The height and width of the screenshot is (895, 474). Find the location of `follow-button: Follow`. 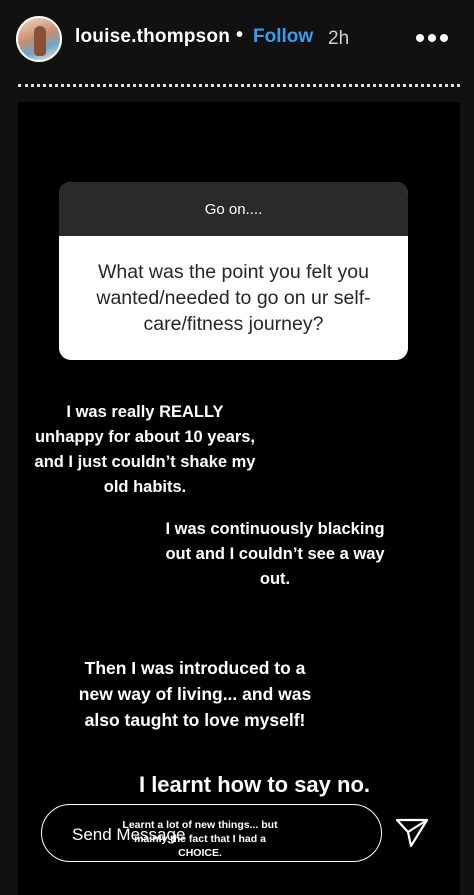

follow-button: Follow is located at coordinates (283, 37).